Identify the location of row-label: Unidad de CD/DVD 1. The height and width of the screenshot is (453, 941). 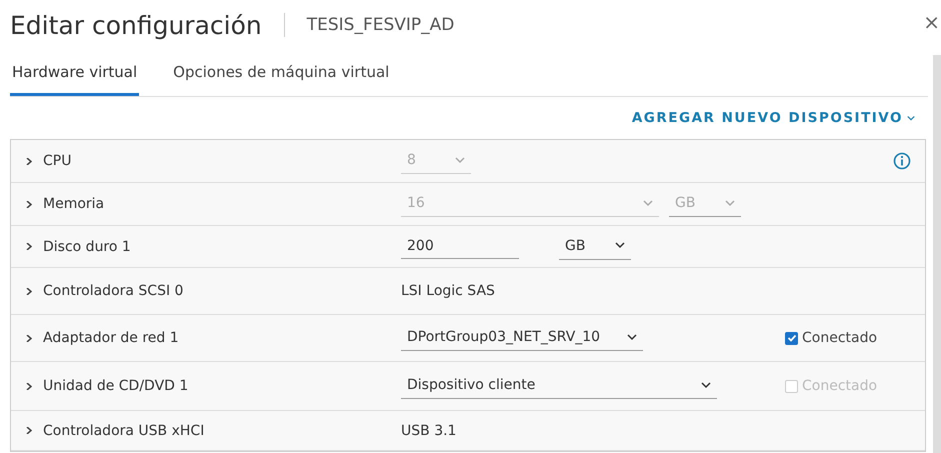
(115, 386).